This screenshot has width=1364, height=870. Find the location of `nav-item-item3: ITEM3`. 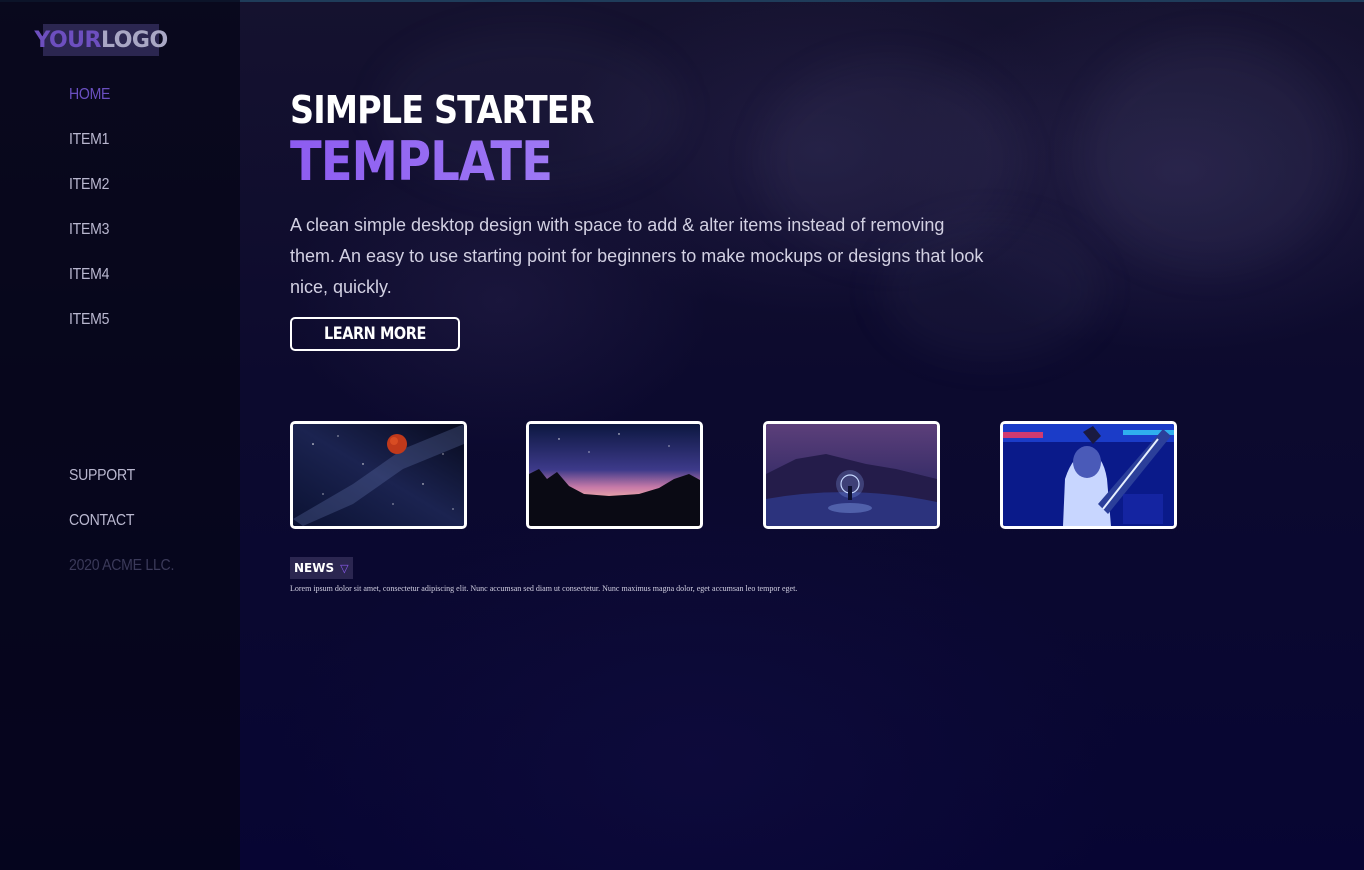

nav-item-item3: ITEM3 is located at coordinates (89, 243).